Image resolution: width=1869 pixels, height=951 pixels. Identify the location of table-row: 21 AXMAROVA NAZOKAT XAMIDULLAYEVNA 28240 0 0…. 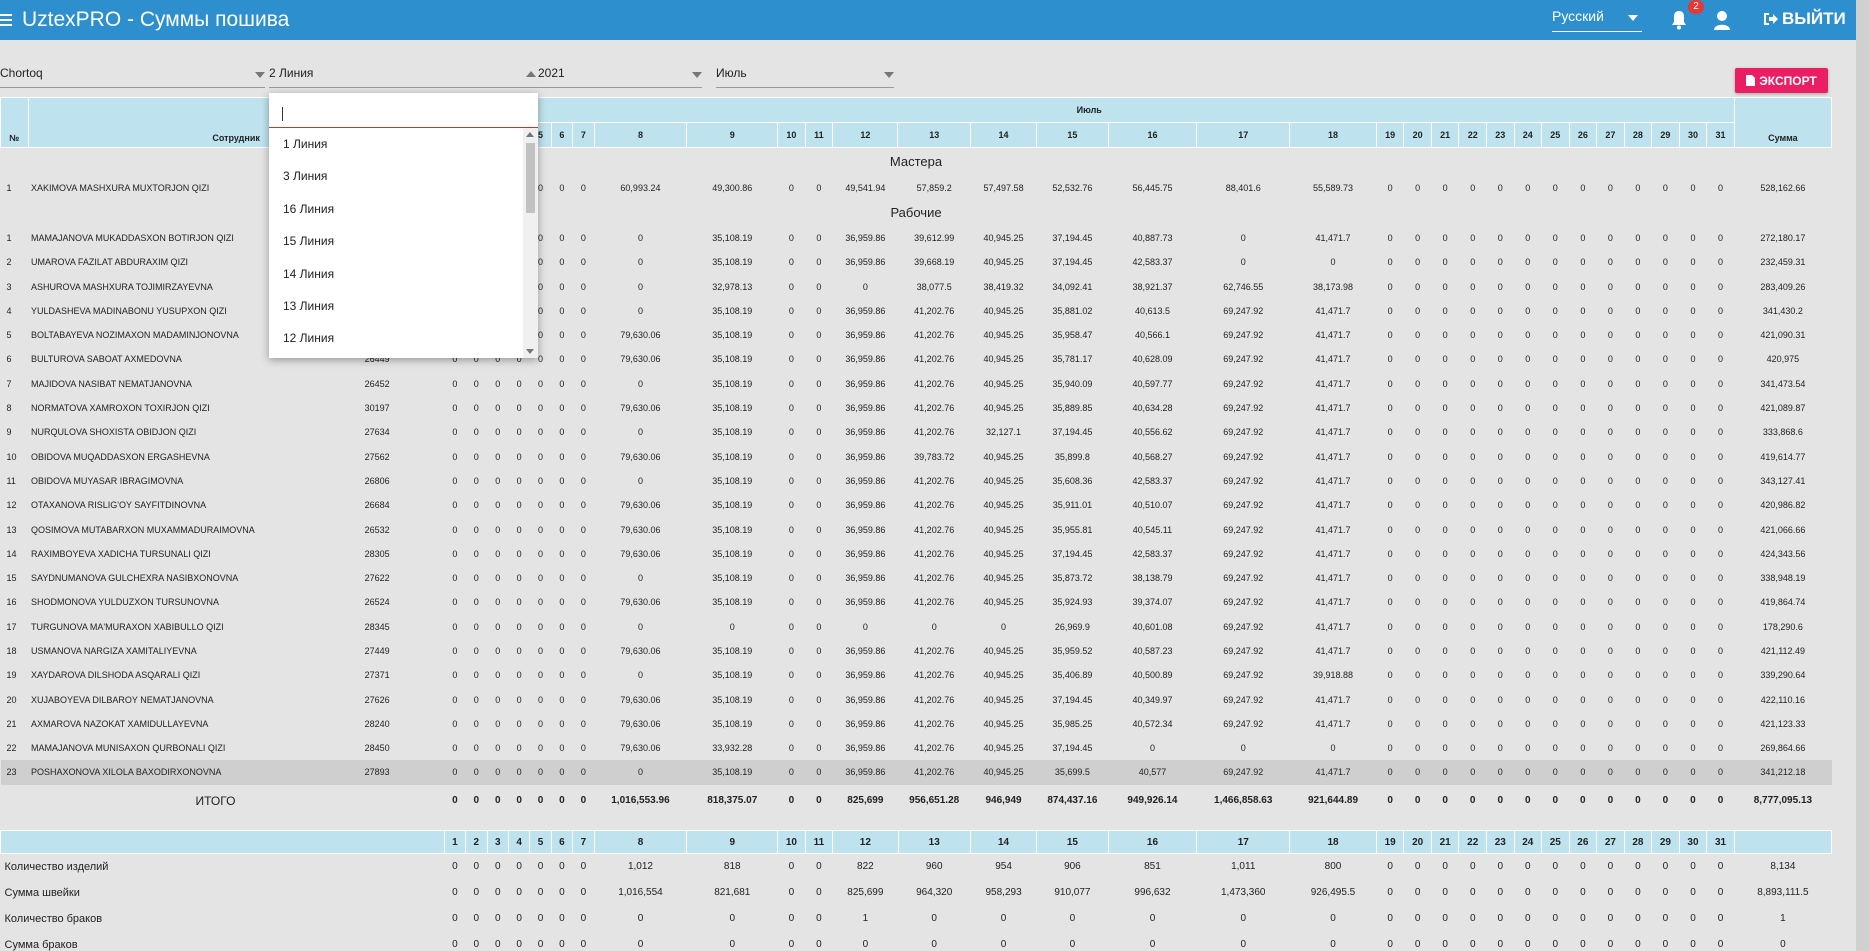
(916, 724).